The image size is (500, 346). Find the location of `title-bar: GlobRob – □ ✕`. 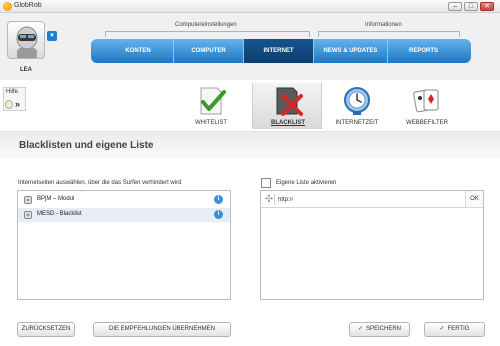

title-bar: GlobRob – □ ✕ is located at coordinates (250, 6).